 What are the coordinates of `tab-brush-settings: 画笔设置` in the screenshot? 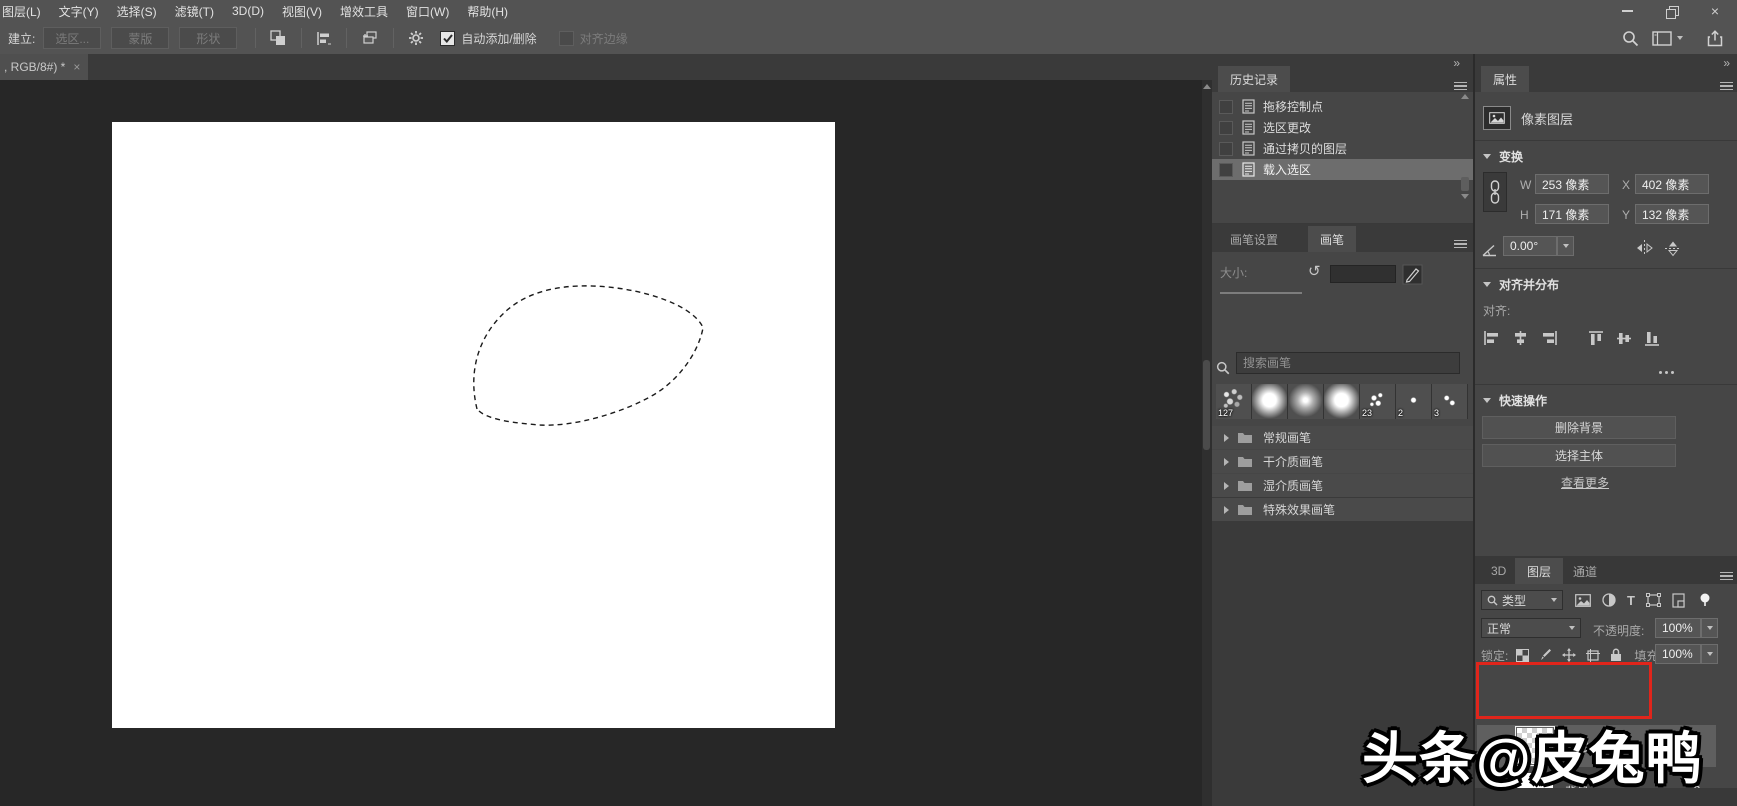 It's located at (1254, 239).